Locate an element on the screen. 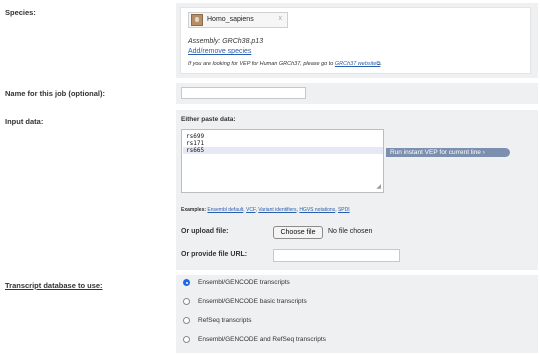 The width and height of the screenshot is (540, 355). upload-file-label: Or upload file: is located at coordinates (205, 231).